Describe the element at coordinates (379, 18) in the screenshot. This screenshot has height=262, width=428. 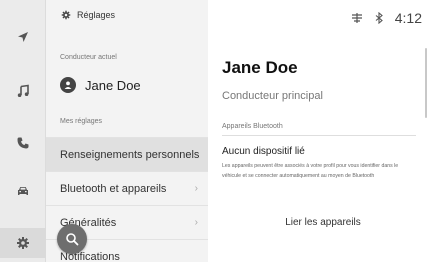
I see `bluetooth-icon` at that location.